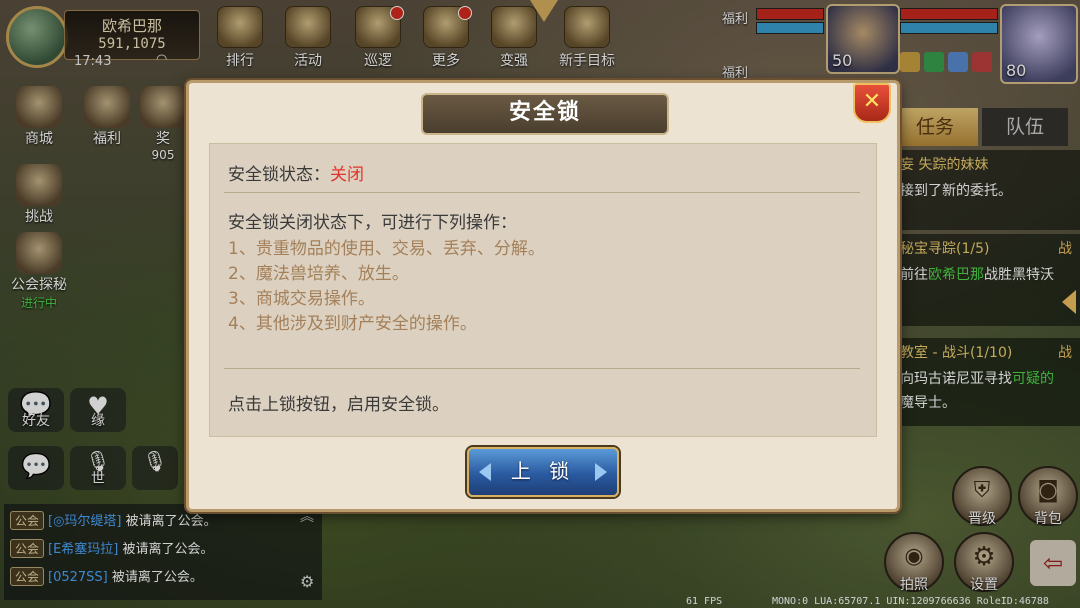  What do you see at coordinates (545, 114) in the screenshot?
I see `dialog-title: 安全锁` at bounding box center [545, 114].